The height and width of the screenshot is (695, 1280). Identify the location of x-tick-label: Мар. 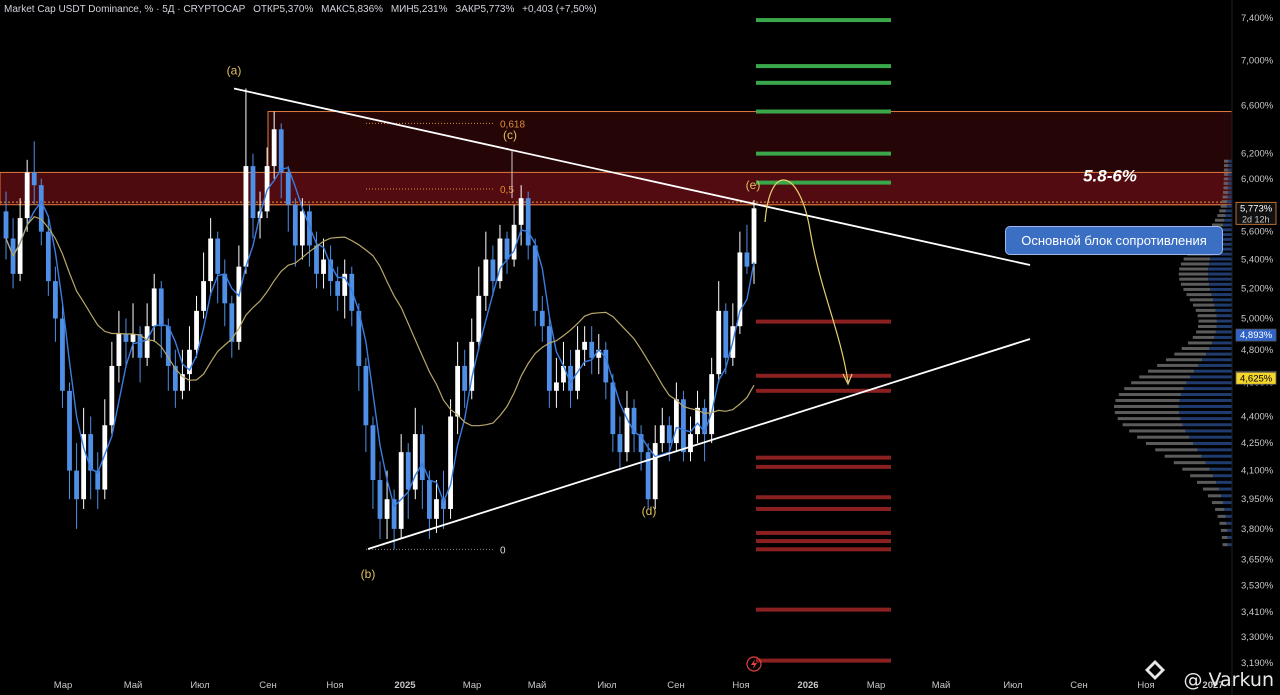
(63, 685).